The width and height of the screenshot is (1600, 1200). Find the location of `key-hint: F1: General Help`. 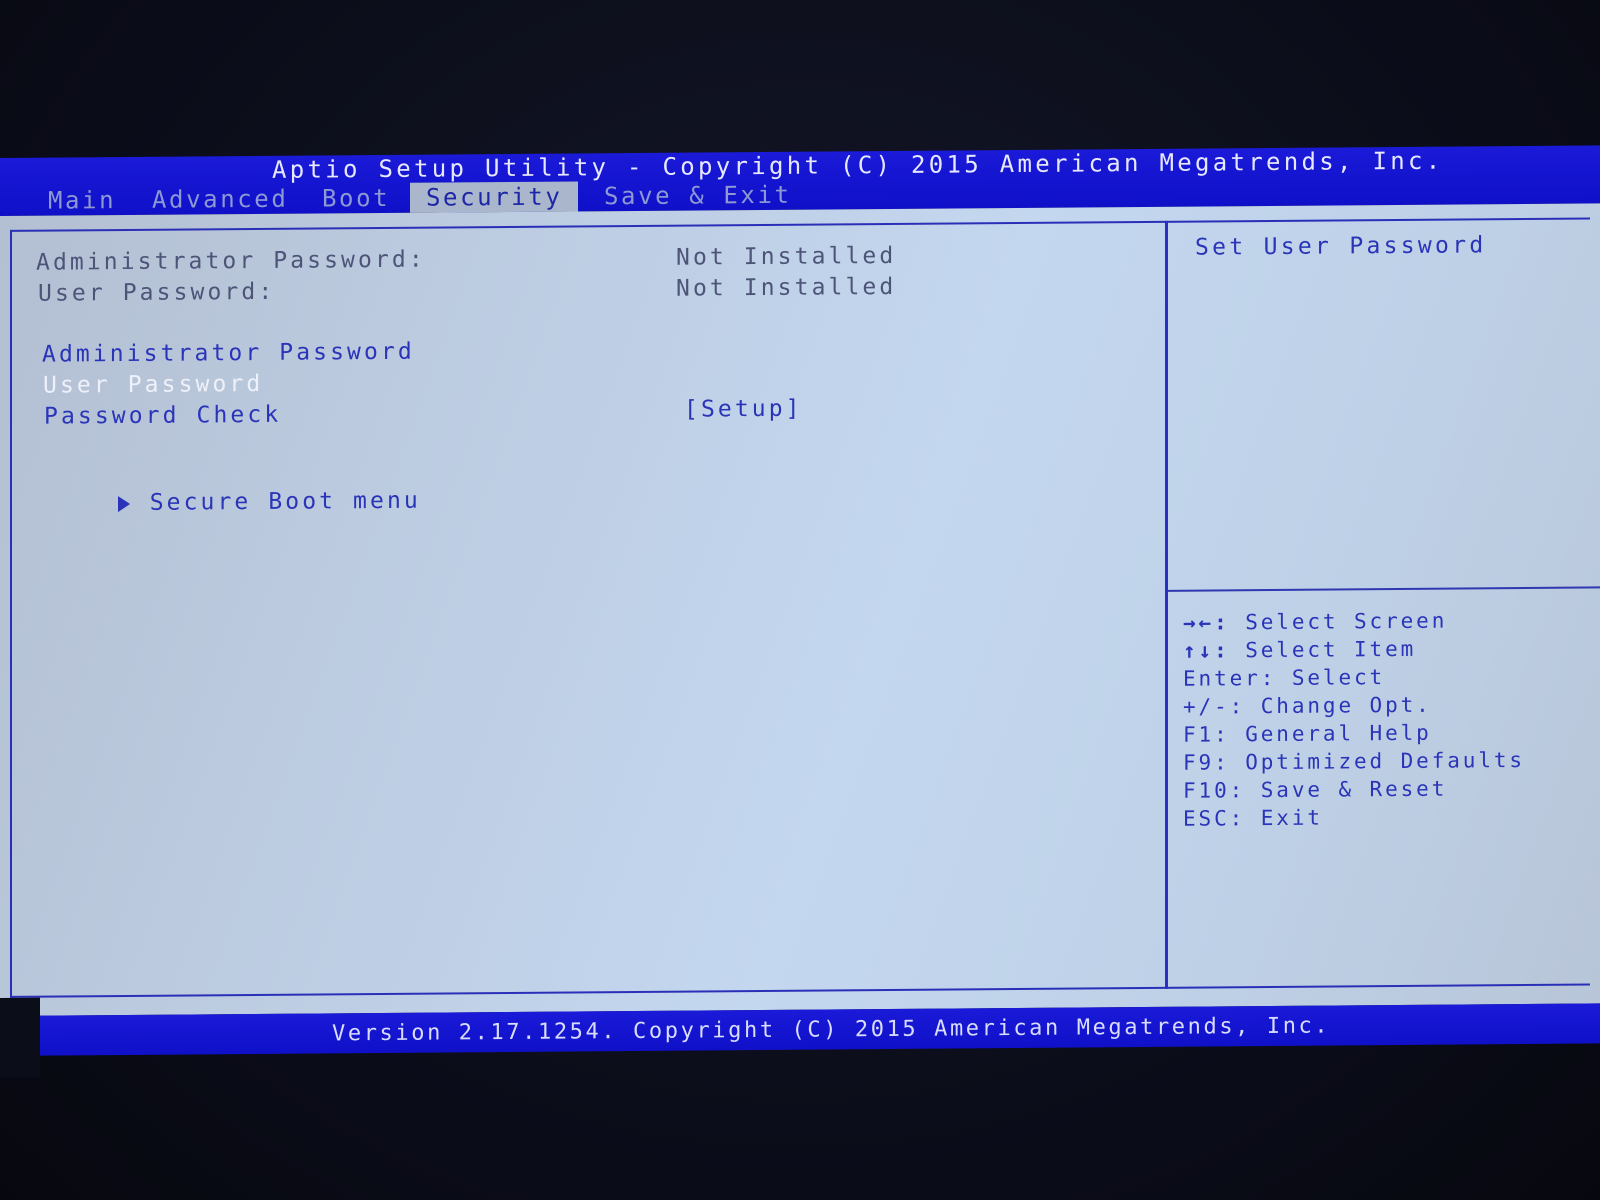

key-hint: F1: General Help is located at coordinates (1307, 733).